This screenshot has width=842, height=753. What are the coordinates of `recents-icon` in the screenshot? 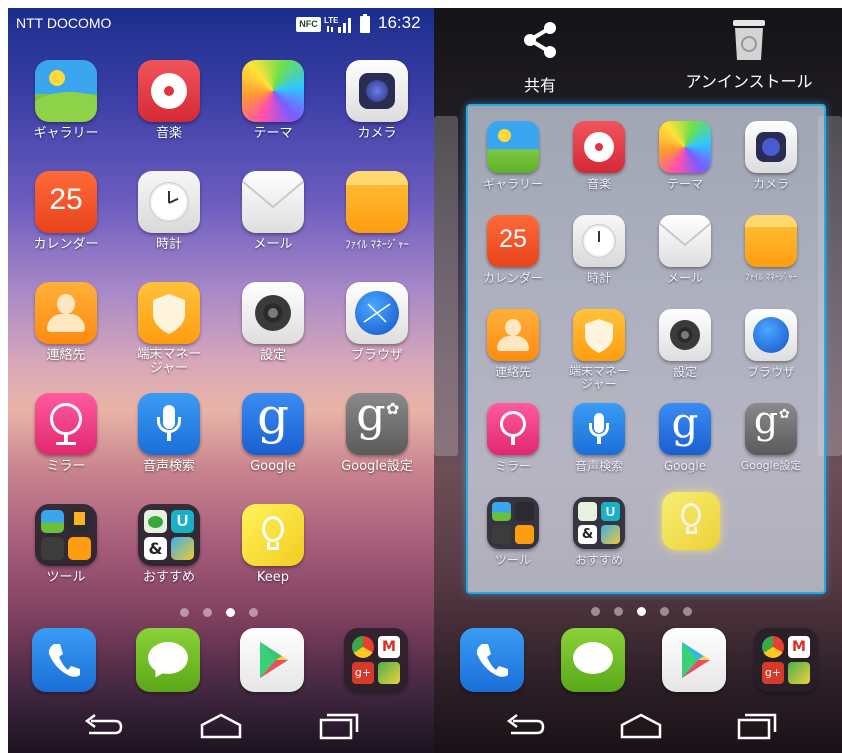 It's located at (757, 726).